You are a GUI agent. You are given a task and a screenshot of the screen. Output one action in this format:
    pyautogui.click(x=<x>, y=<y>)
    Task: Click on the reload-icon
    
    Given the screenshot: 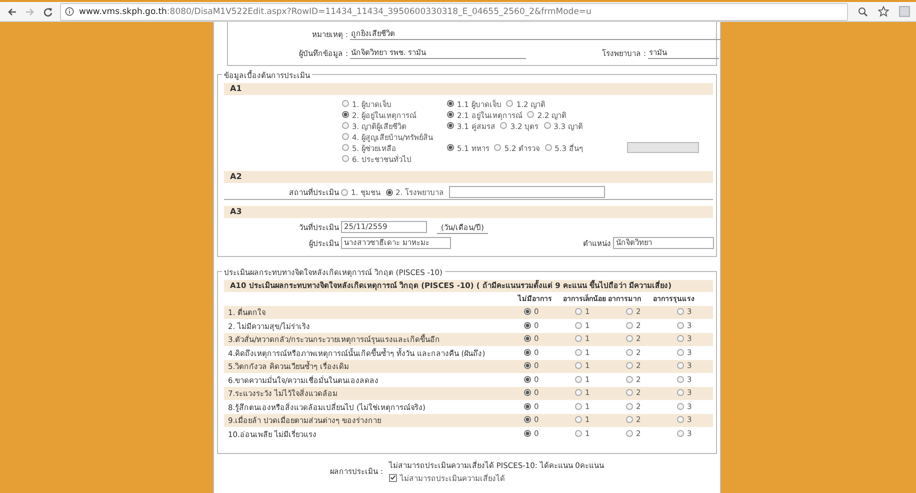 What is the action you would take?
    pyautogui.click(x=48, y=12)
    